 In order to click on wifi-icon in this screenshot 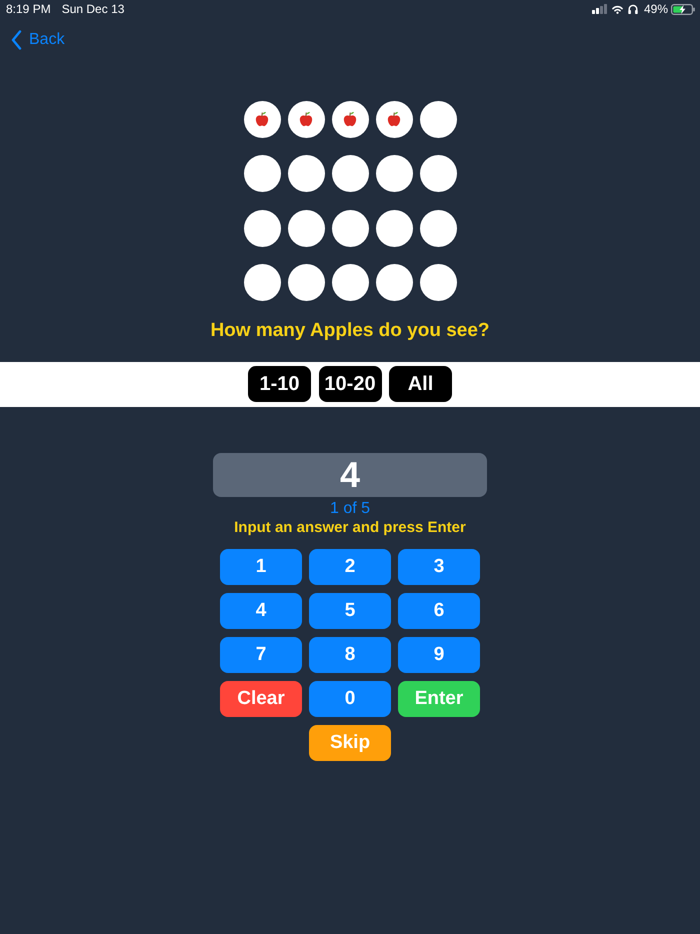, I will do `click(617, 9)`.